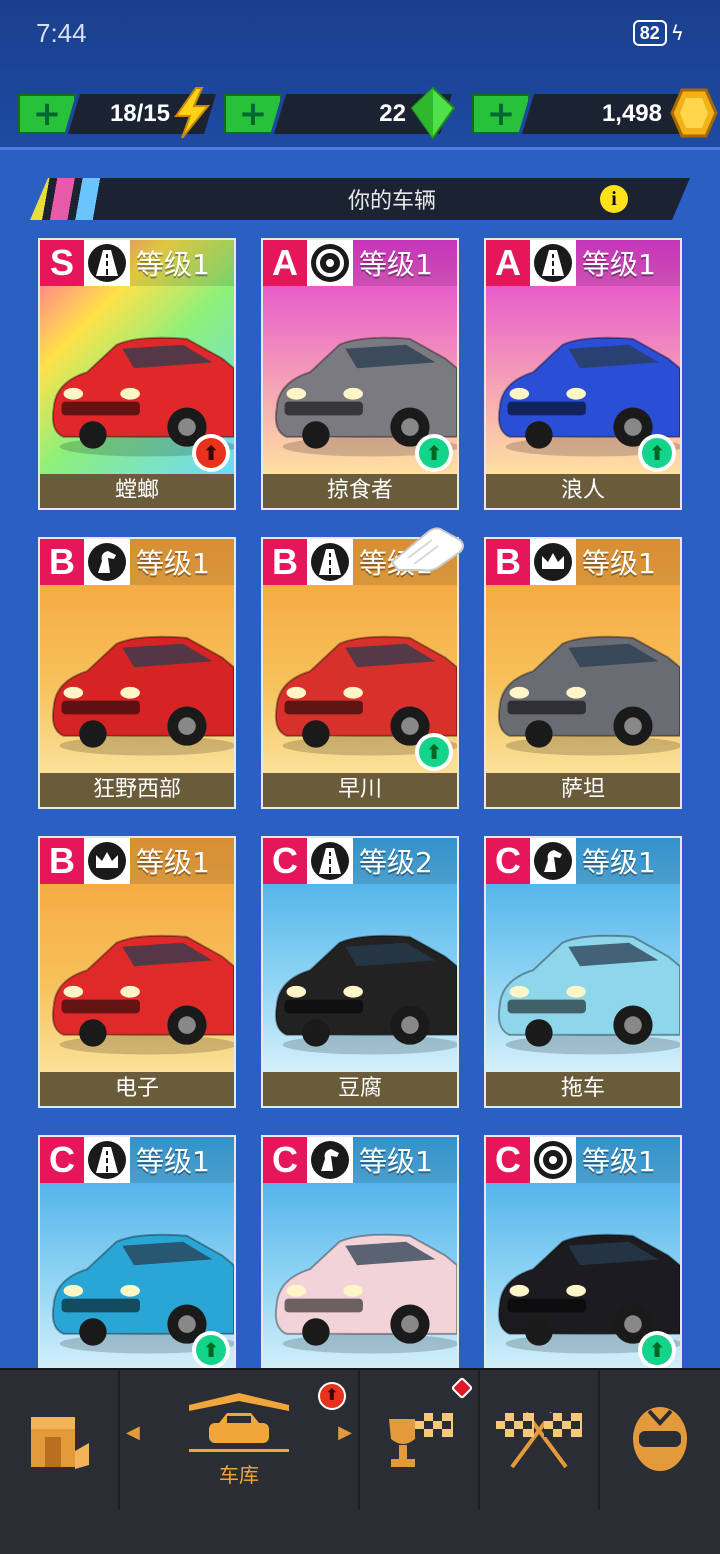 This screenshot has height=1554, width=720. What do you see at coordinates (360, 1089) in the screenshot?
I see `car-name: 豆腐` at bounding box center [360, 1089].